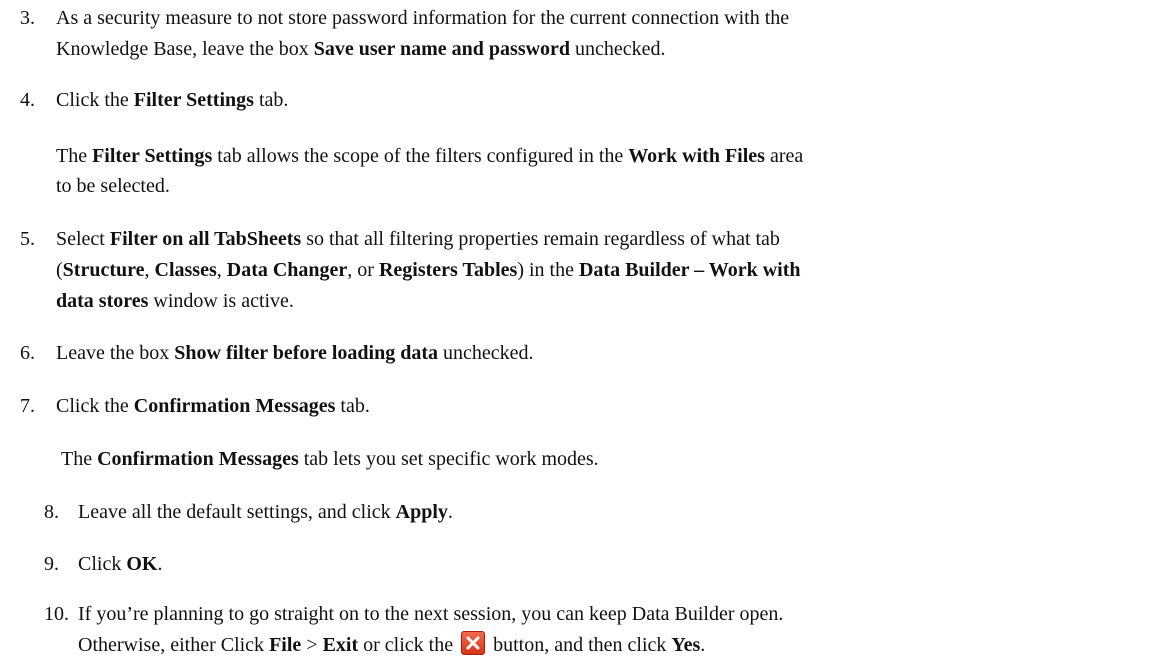  I want to click on close-x-icon, so click(473, 643).